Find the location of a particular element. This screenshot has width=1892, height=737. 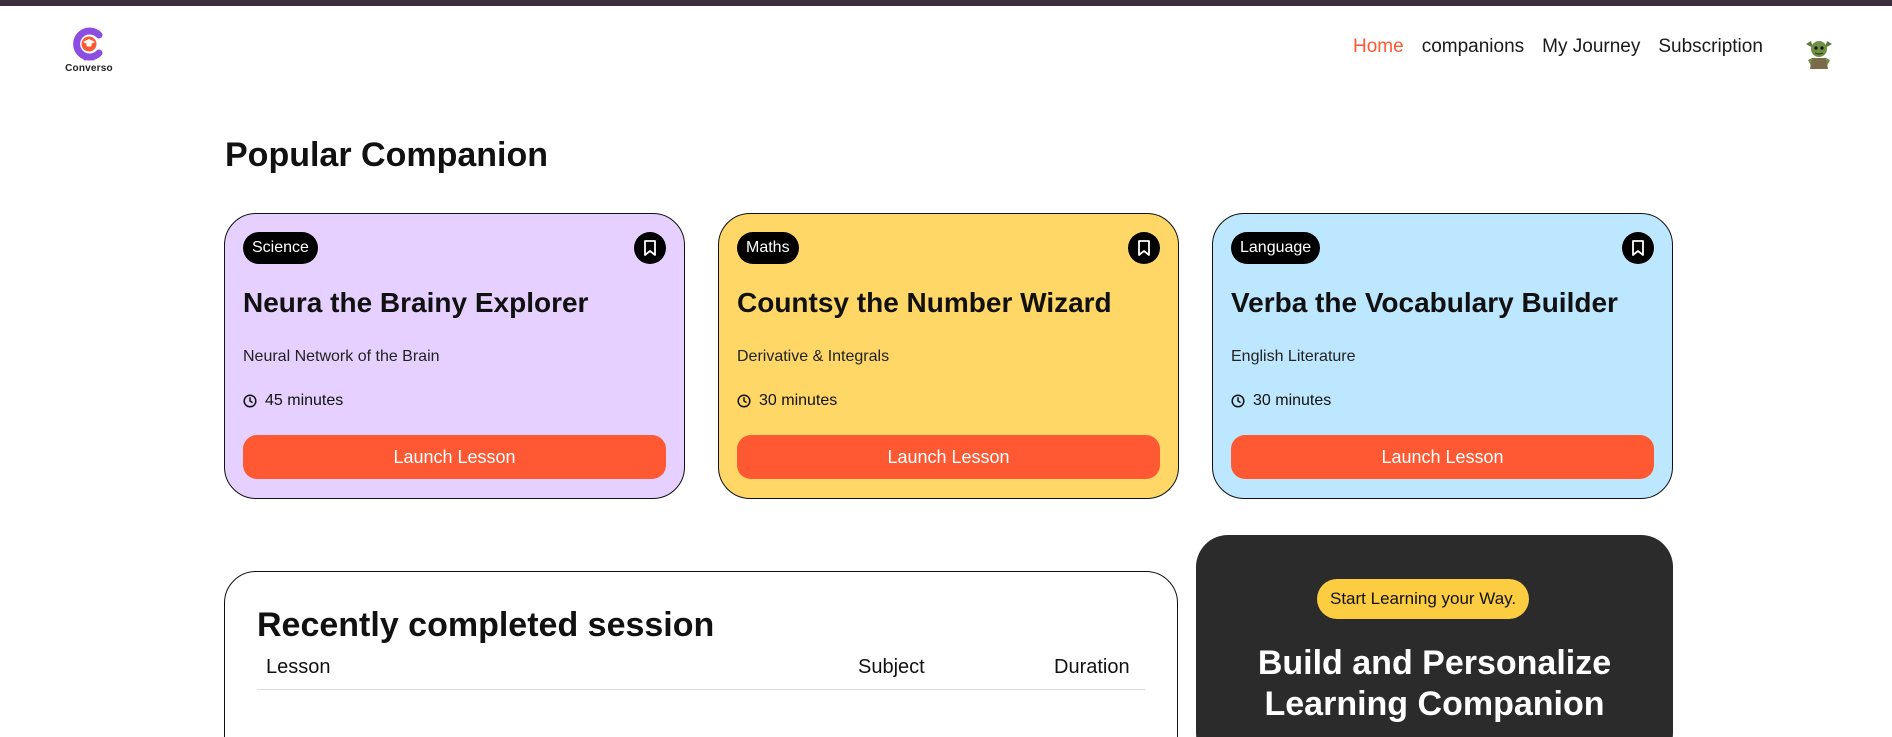

nav-link-subscription: Subscription is located at coordinates (1710, 47).